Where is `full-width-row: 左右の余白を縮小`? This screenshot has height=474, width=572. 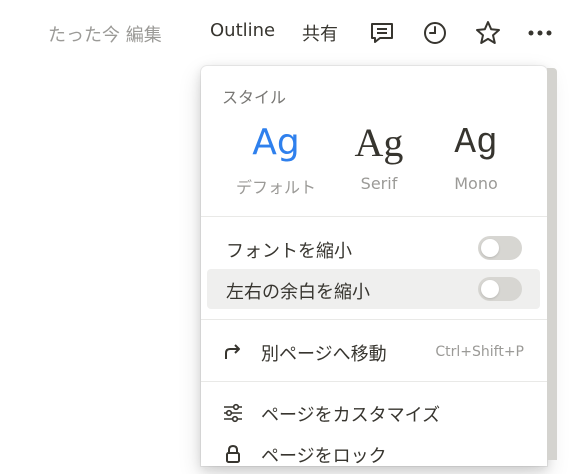
full-width-row: 左右の余白を縮小 is located at coordinates (373, 289).